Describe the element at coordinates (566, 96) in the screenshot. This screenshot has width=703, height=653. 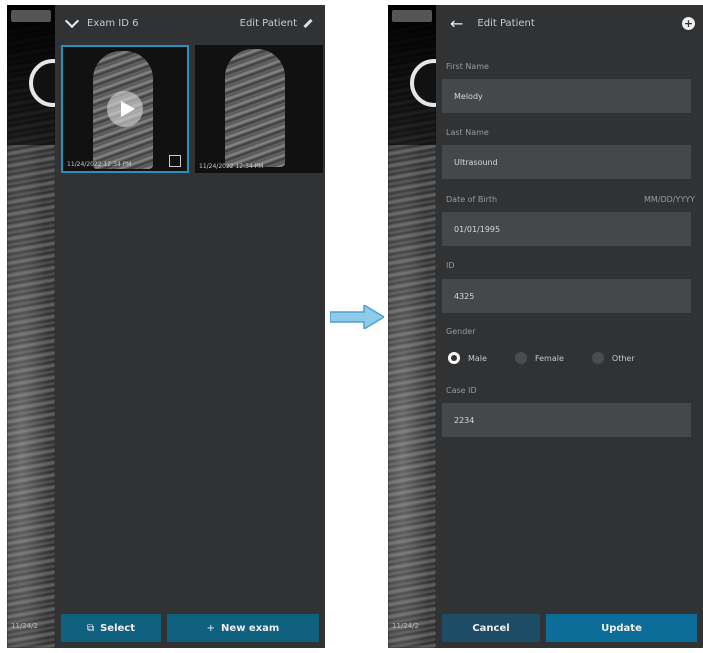
I see `first-name-field: Melody` at that location.